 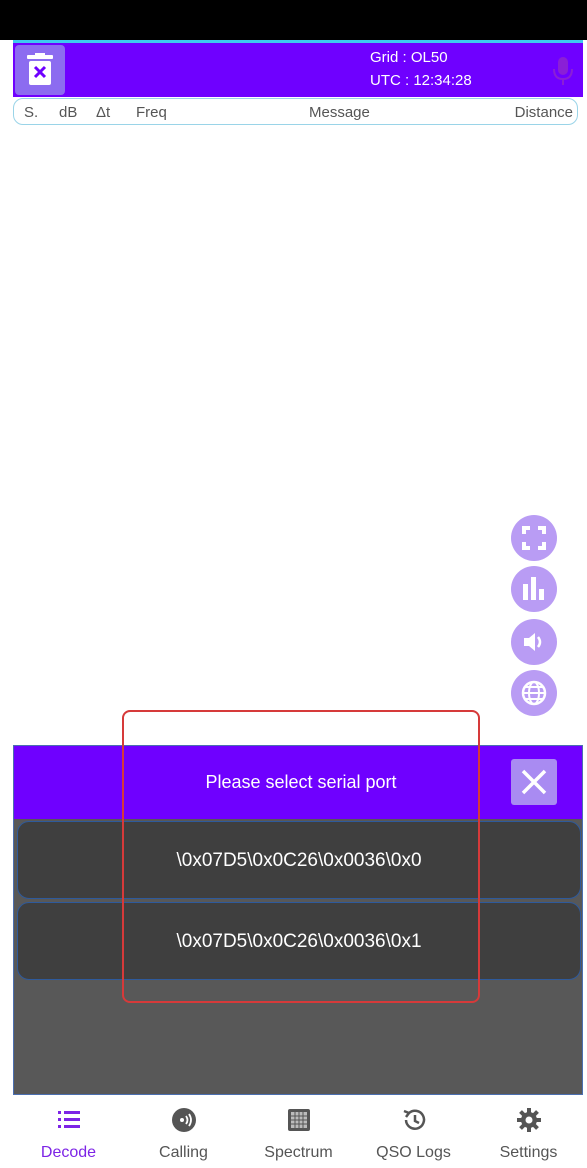 What do you see at coordinates (413, 1131) in the screenshot?
I see `nav-qso-logs: QSO Logs` at bounding box center [413, 1131].